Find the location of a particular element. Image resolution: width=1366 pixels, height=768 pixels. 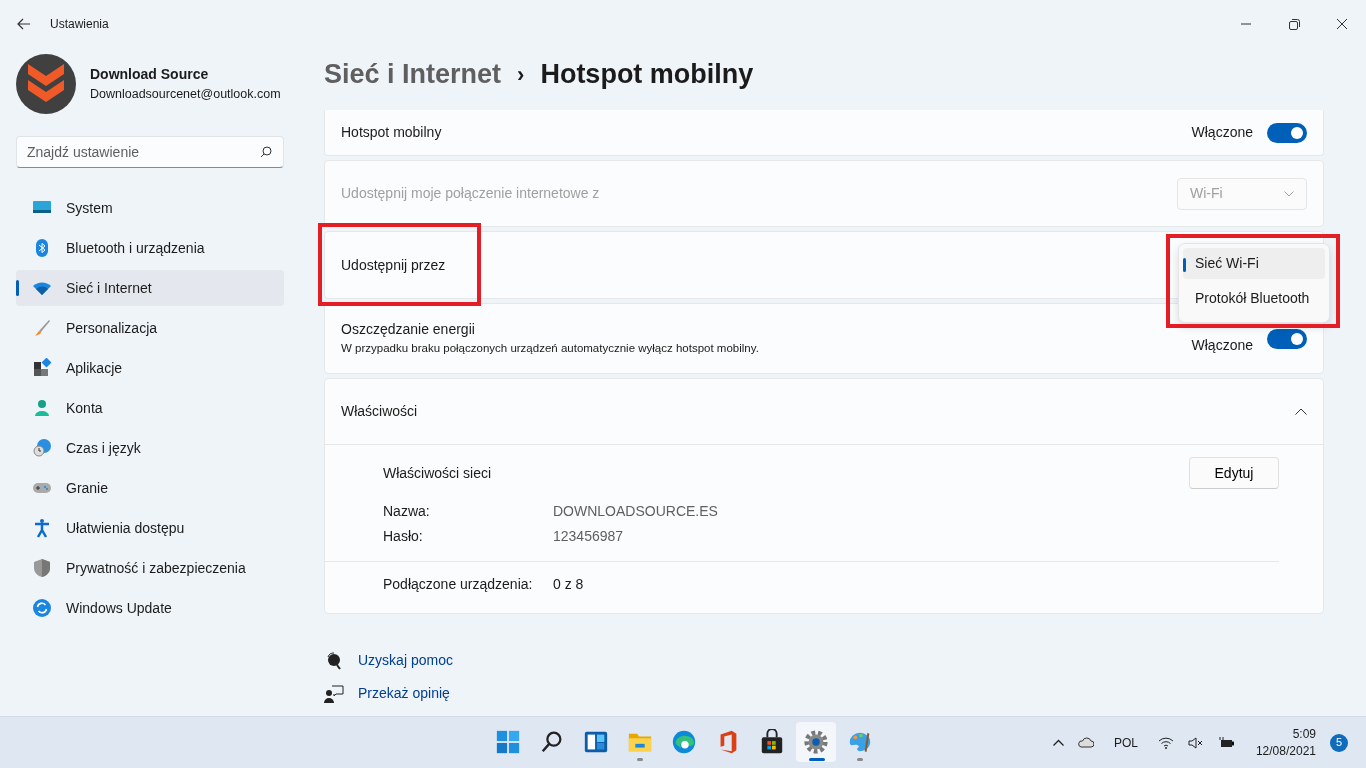

sidebar-item: Sieć i Internet is located at coordinates (150, 288).